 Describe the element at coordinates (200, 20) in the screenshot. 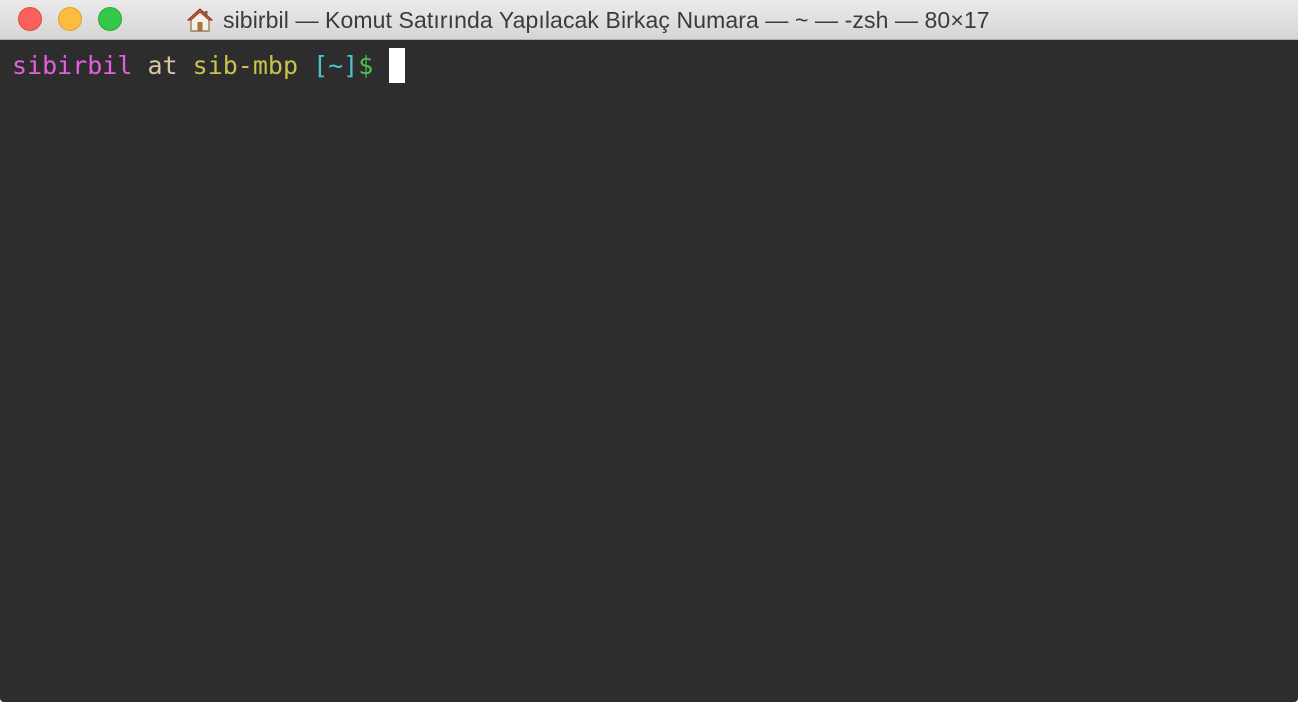

I see `home-icon` at that location.